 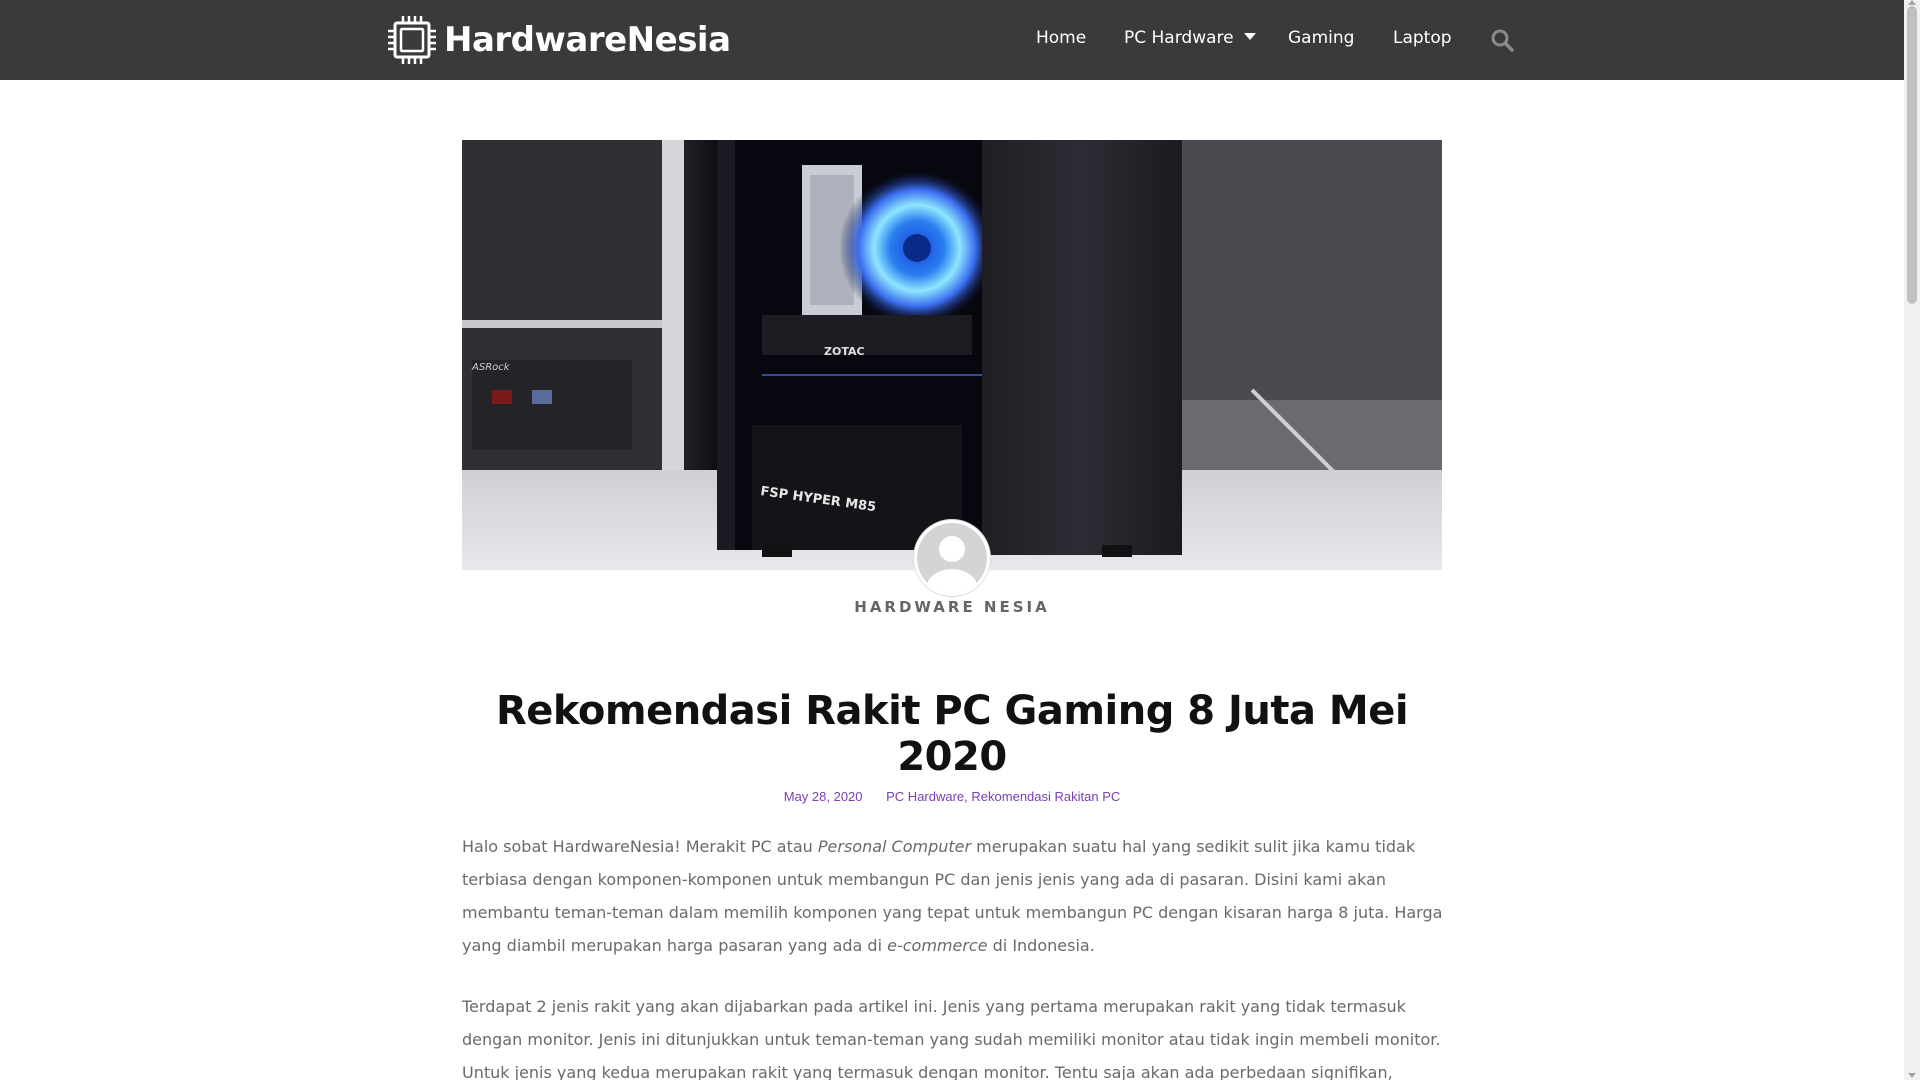 I want to click on nav-item-pc-hardware-label: PC Hardware, so click(x=1179, y=38).